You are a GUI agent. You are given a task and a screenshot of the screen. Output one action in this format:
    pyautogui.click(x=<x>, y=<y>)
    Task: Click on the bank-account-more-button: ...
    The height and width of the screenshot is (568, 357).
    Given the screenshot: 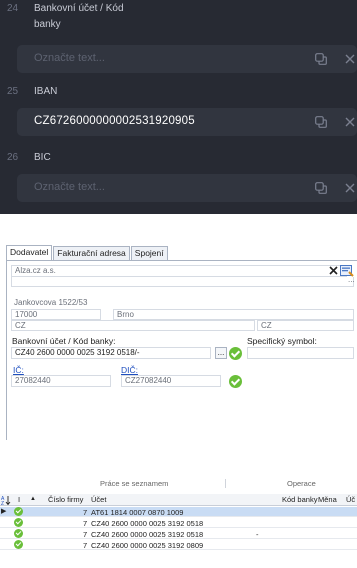 What is the action you would take?
    pyautogui.click(x=221, y=353)
    